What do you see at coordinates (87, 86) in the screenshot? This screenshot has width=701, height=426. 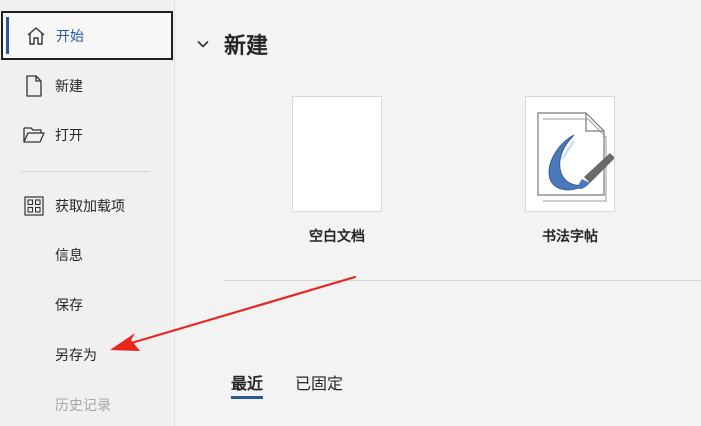 I see `sidebar-item-new: 新建` at bounding box center [87, 86].